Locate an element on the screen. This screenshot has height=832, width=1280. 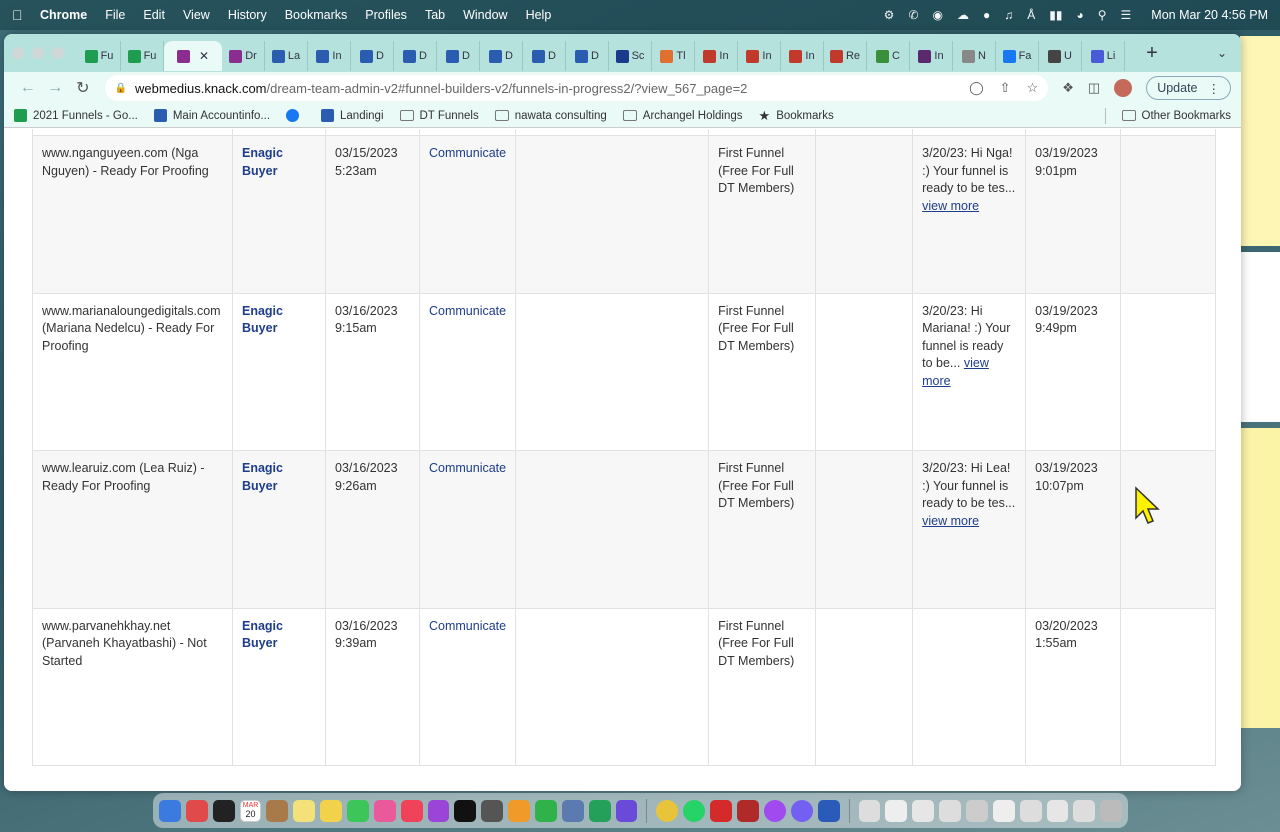
menu-help: Help is located at coordinates (539, 15).